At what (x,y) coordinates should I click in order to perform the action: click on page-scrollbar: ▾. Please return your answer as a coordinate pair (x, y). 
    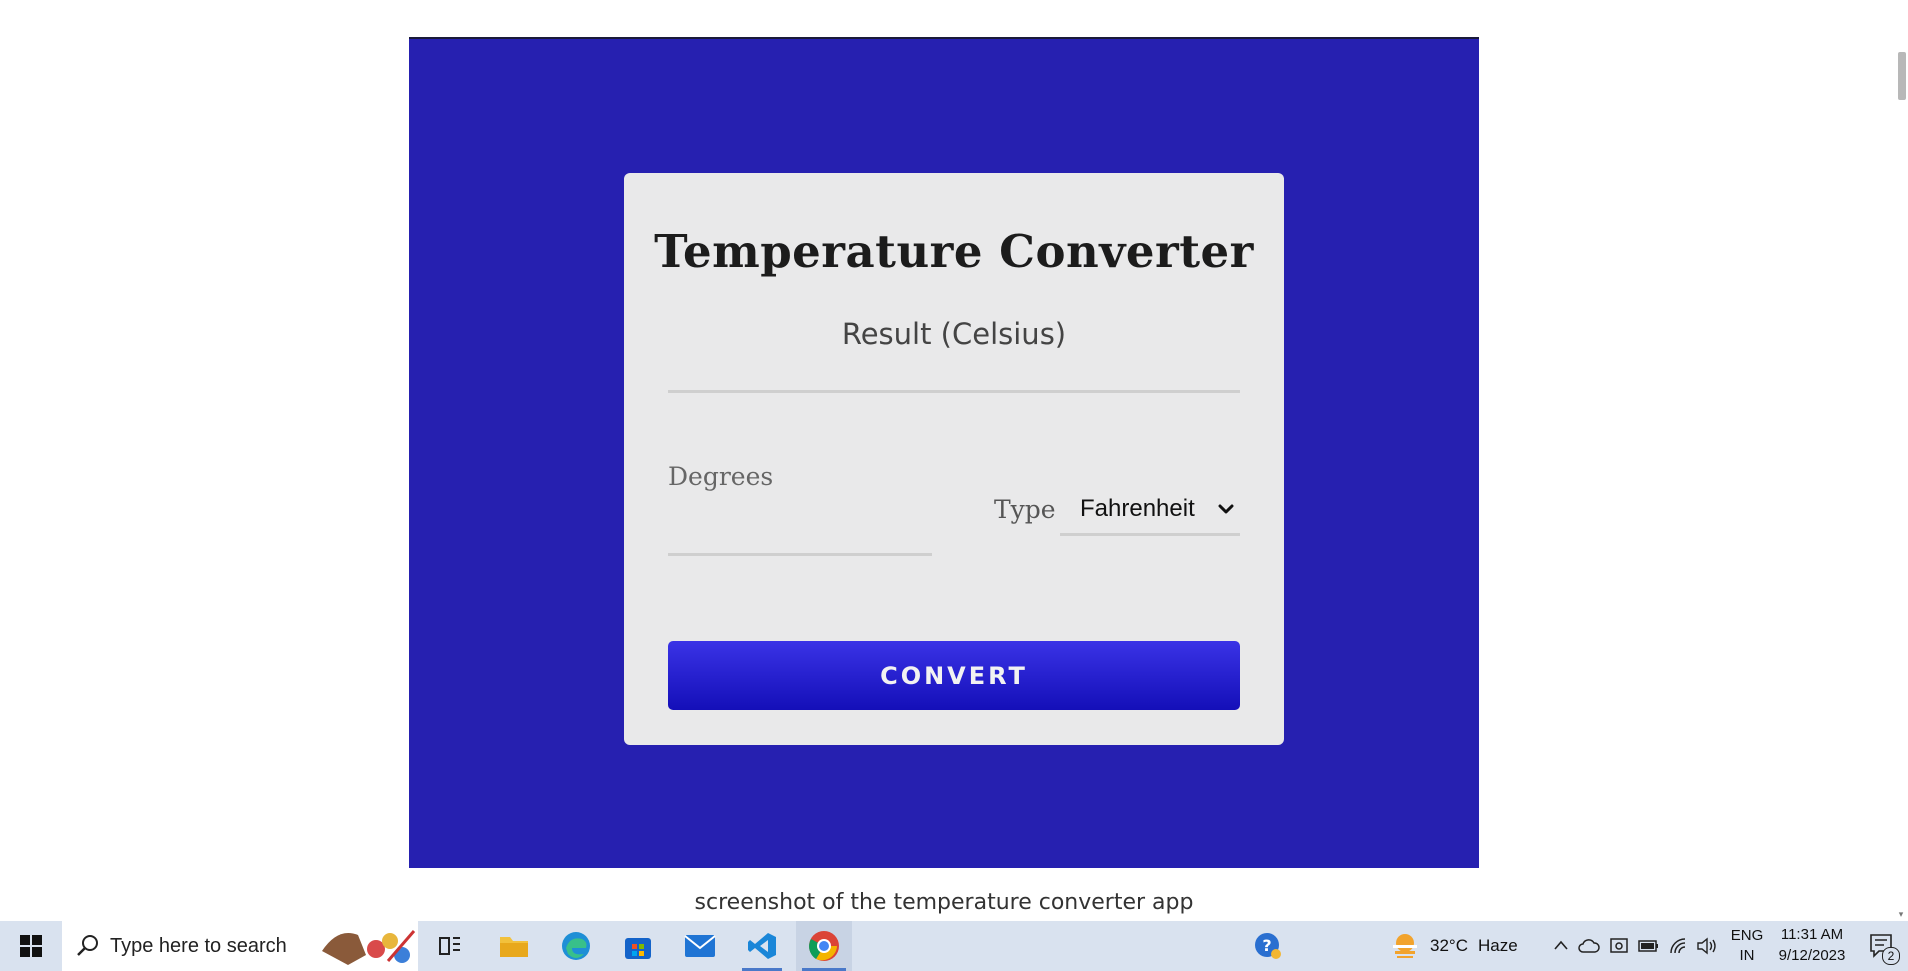
    Looking at the image, I should click on (1901, 460).